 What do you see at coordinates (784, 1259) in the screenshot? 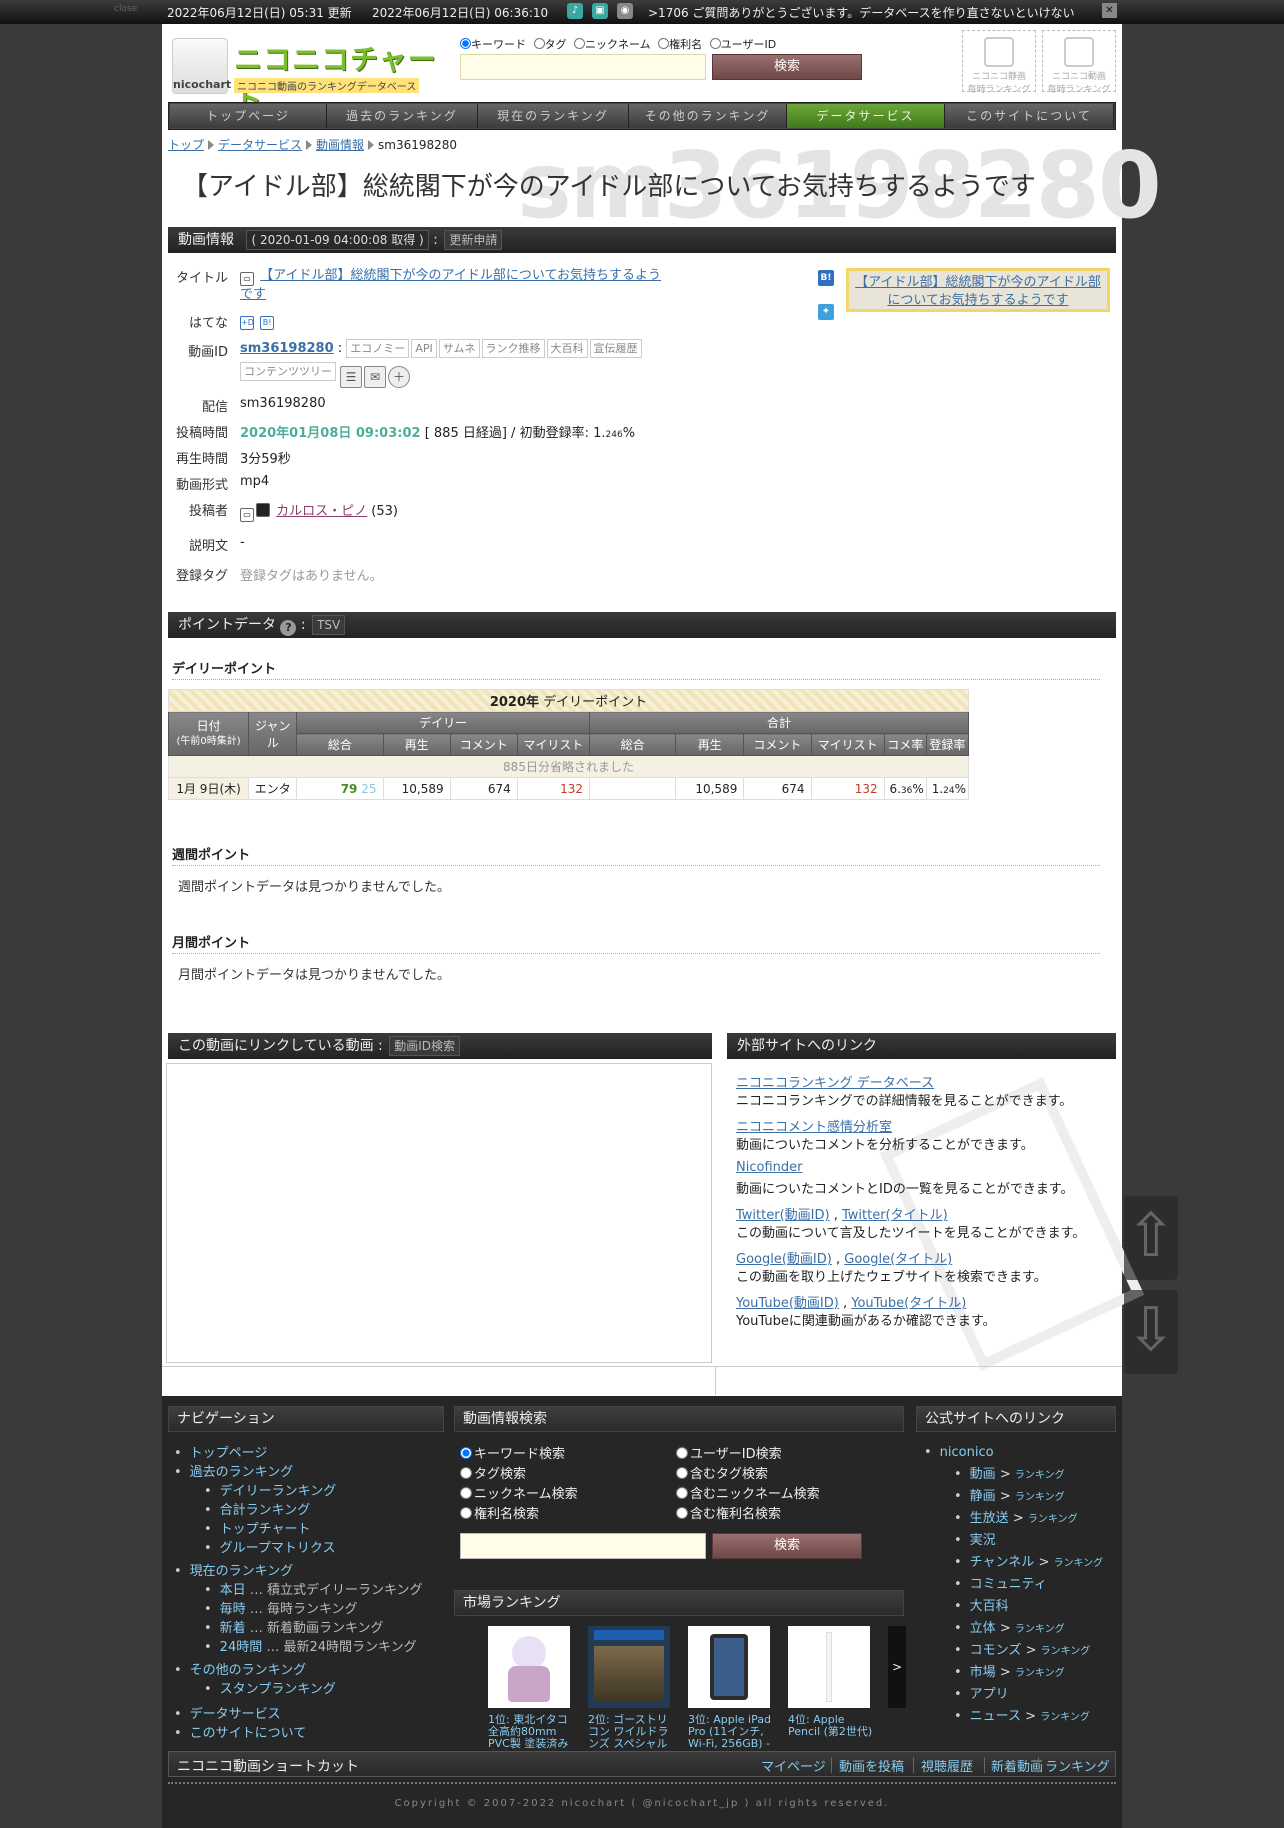
I see `ext-link-google-id: Google(動画ID)` at bounding box center [784, 1259].